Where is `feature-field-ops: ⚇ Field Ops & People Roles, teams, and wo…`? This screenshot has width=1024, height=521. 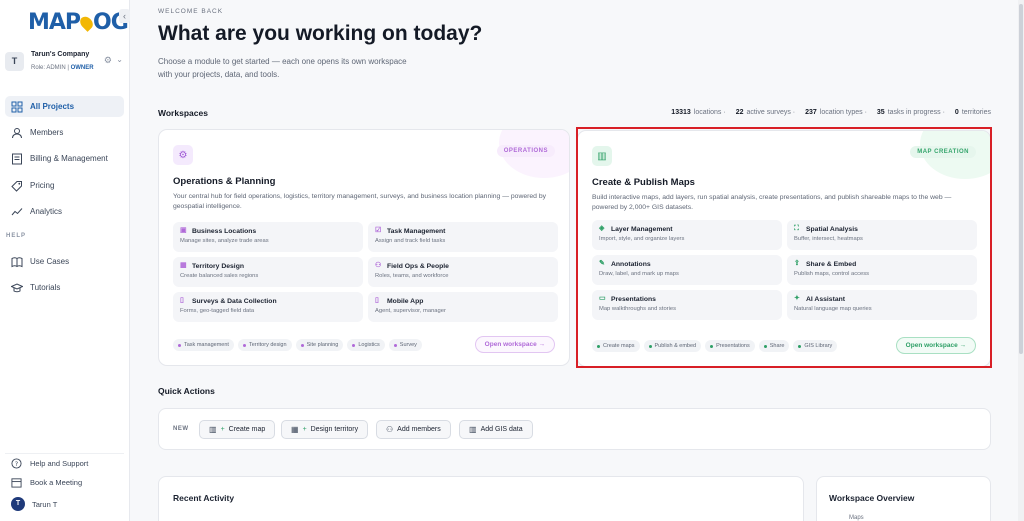
feature-field-ops: ⚇ Field Ops & People Roles, teams, and wo… is located at coordinates (463, 272).